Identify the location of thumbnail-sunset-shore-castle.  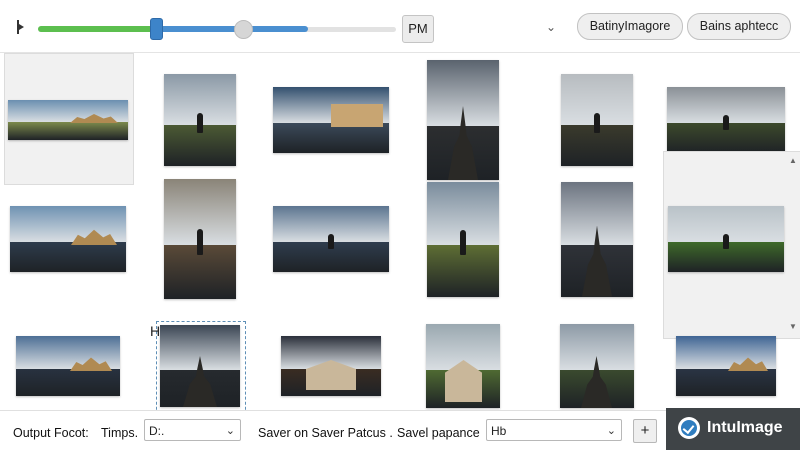
(68, 366).